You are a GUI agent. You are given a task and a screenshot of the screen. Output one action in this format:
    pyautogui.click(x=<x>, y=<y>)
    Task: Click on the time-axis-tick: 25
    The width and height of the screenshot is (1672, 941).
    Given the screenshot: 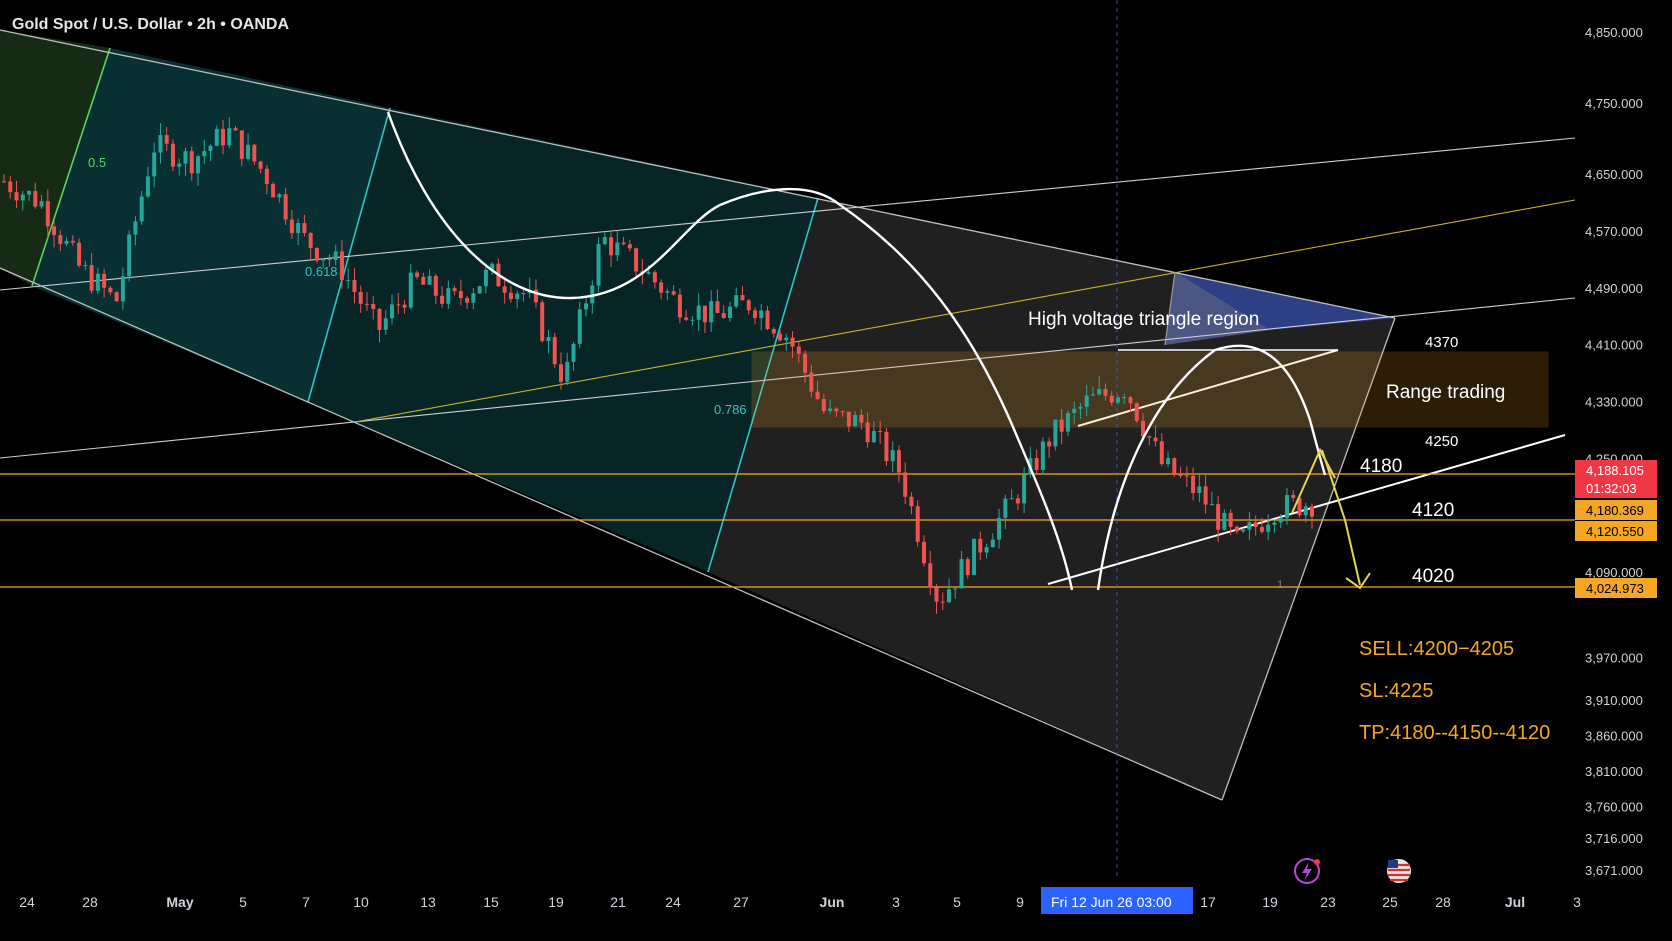 What is the action you would take?
    pyautogui.click(x=1390, y=902)
    